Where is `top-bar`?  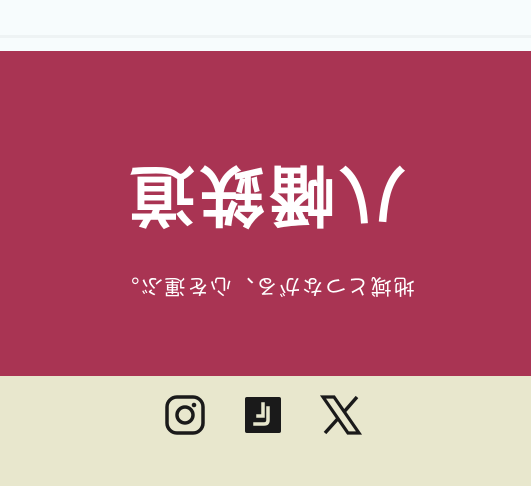 top-bar is located at coordinates (265, 17).